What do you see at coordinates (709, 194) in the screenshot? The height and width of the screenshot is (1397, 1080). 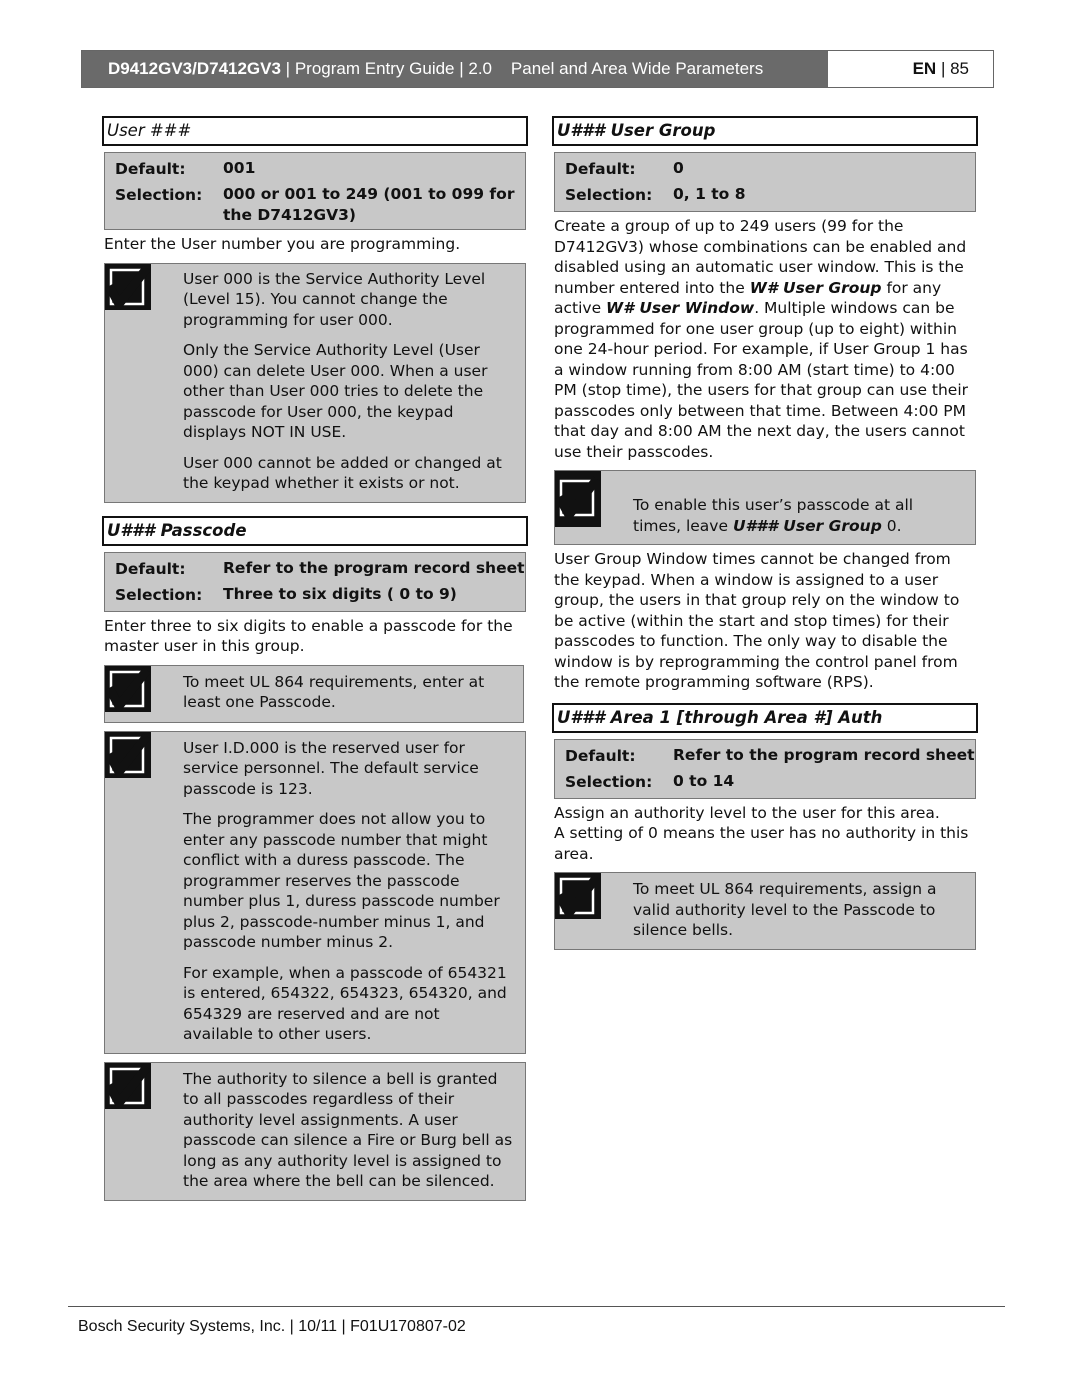 I see `selection-value: 0, 1 to 8` at bounding box center [709, 194].